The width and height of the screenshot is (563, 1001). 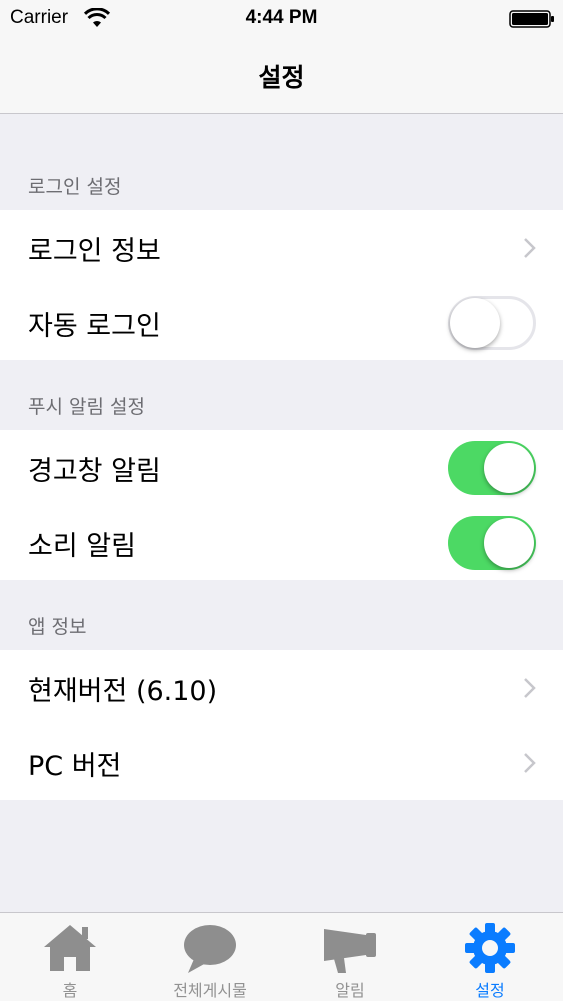 I want to click on speech-bubble-icon, so click(x=210, y=949).